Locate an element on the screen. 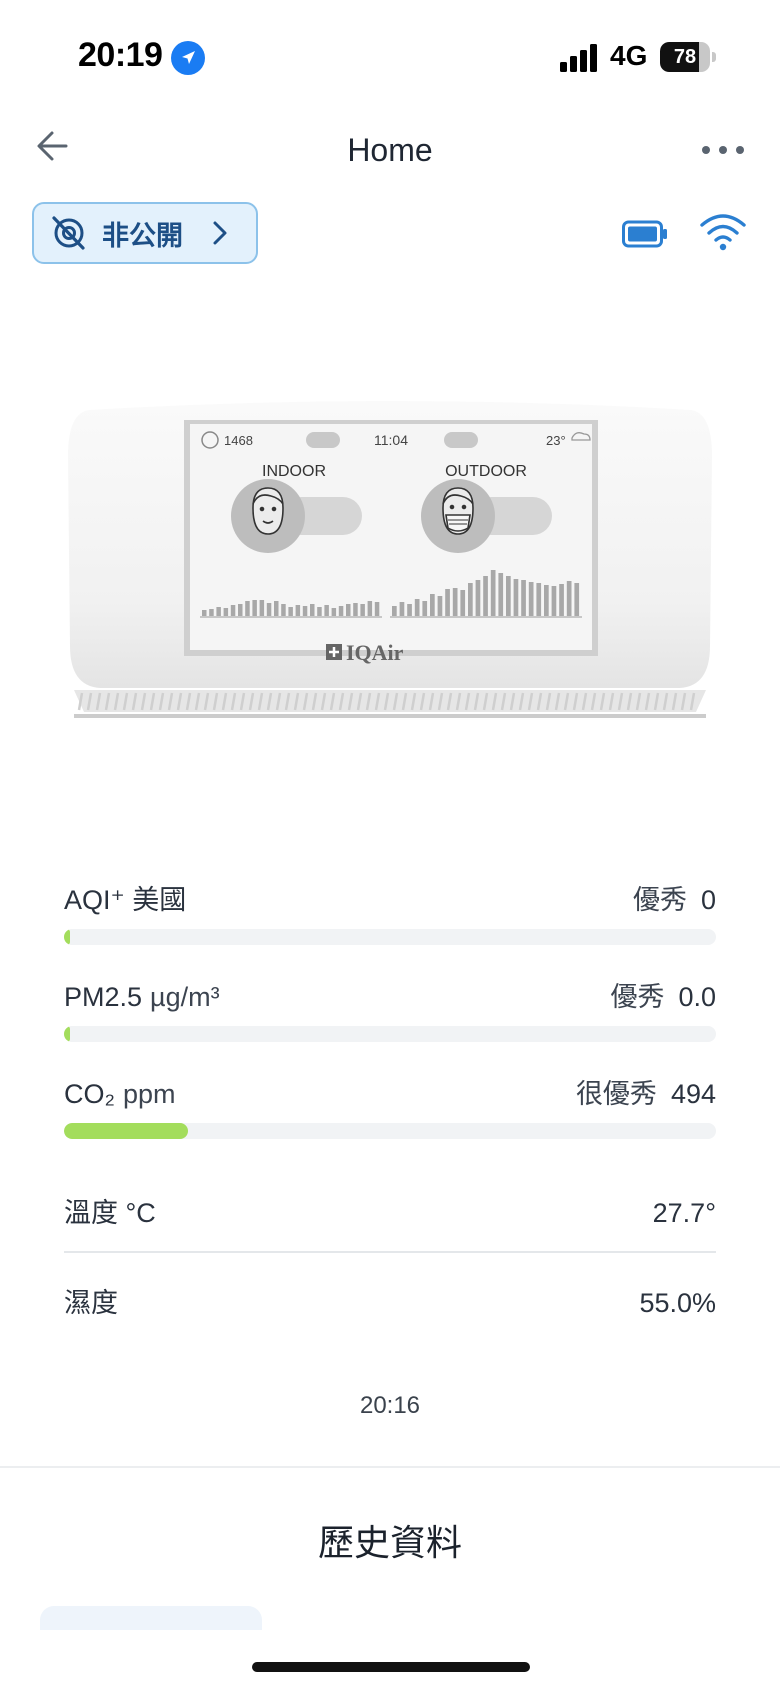 This screenshot has width=780, height=1691. last-updated-time: 20:16 is located at coordinates (390, 1405).